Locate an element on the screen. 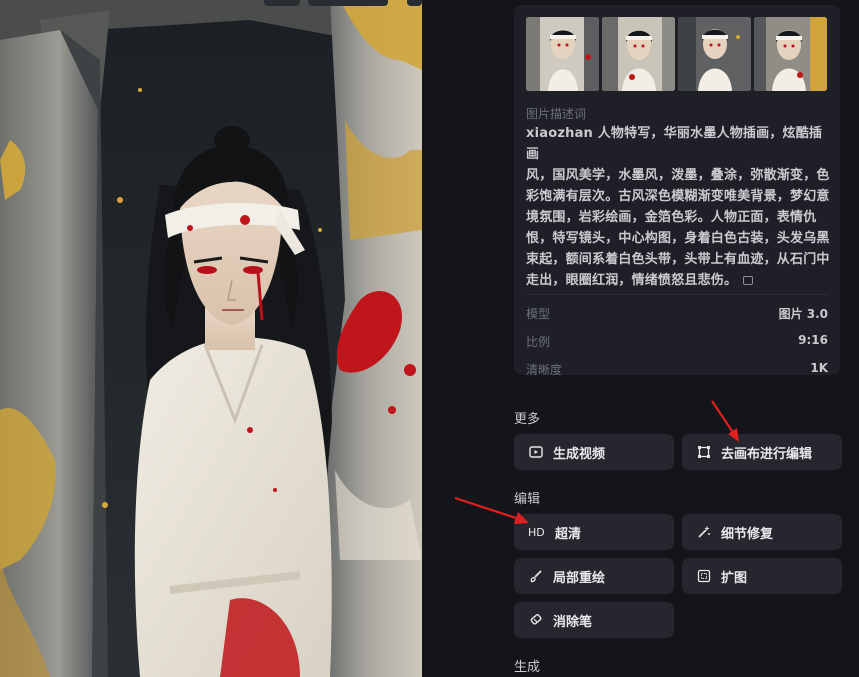 This screenshot has height=677, width=859. description-line: 束起，额间系着白色头带，头带上有血迹，从石门中 is located at coordinates (678, 259).